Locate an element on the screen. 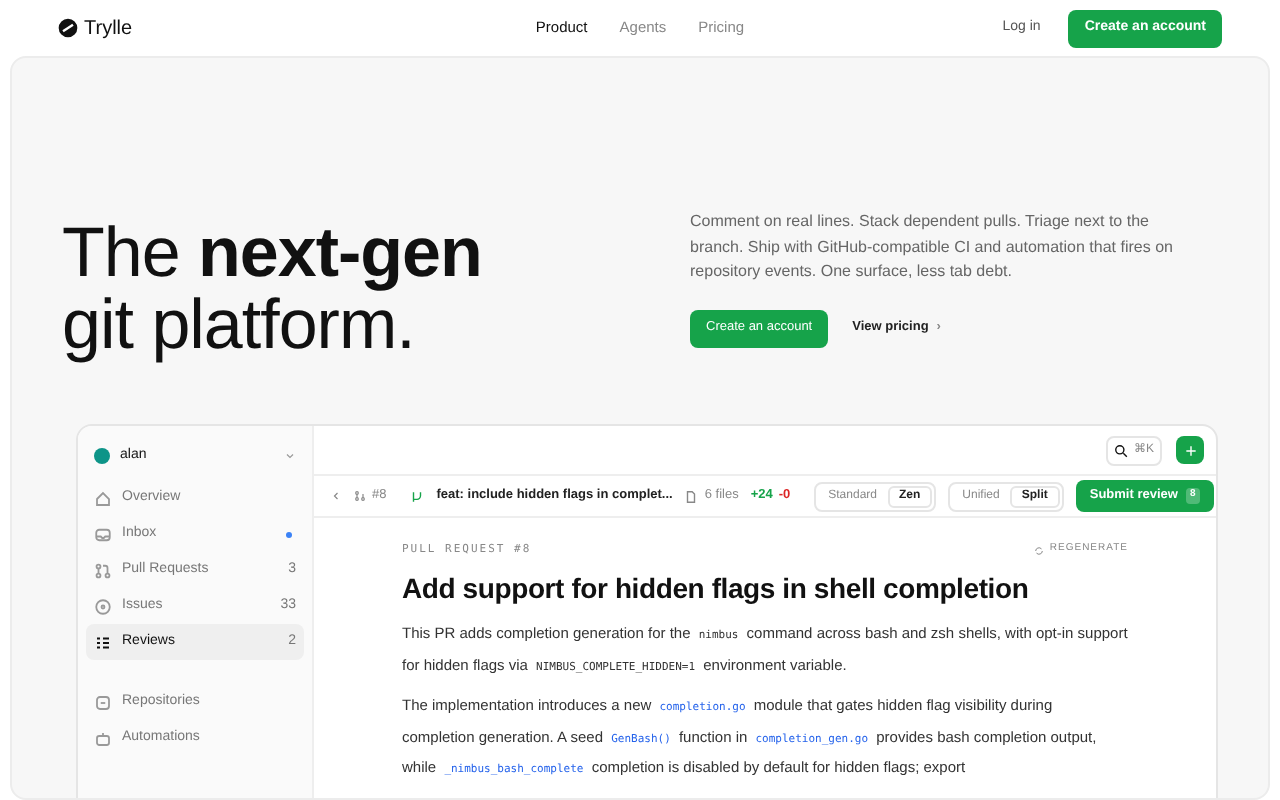  chevron-down-icon is located at coordinates (290, 456).